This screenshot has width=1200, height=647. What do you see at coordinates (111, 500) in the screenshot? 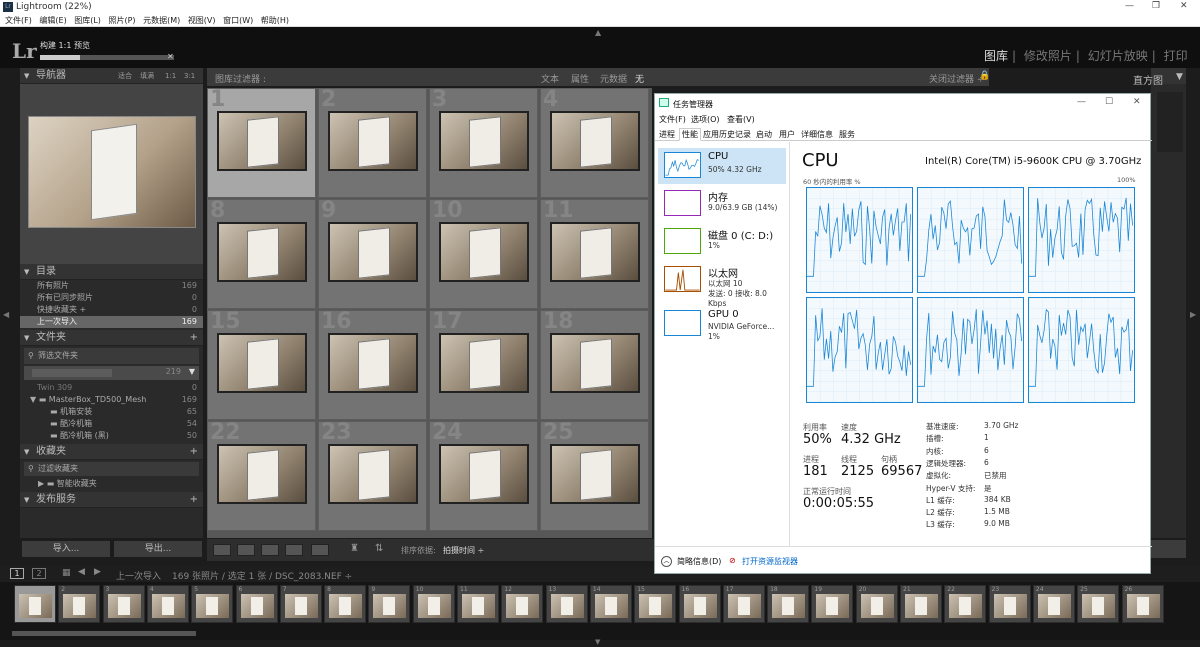
I see `publish-header: ▼ 发布服务 +` at bounding box center [111, 500].